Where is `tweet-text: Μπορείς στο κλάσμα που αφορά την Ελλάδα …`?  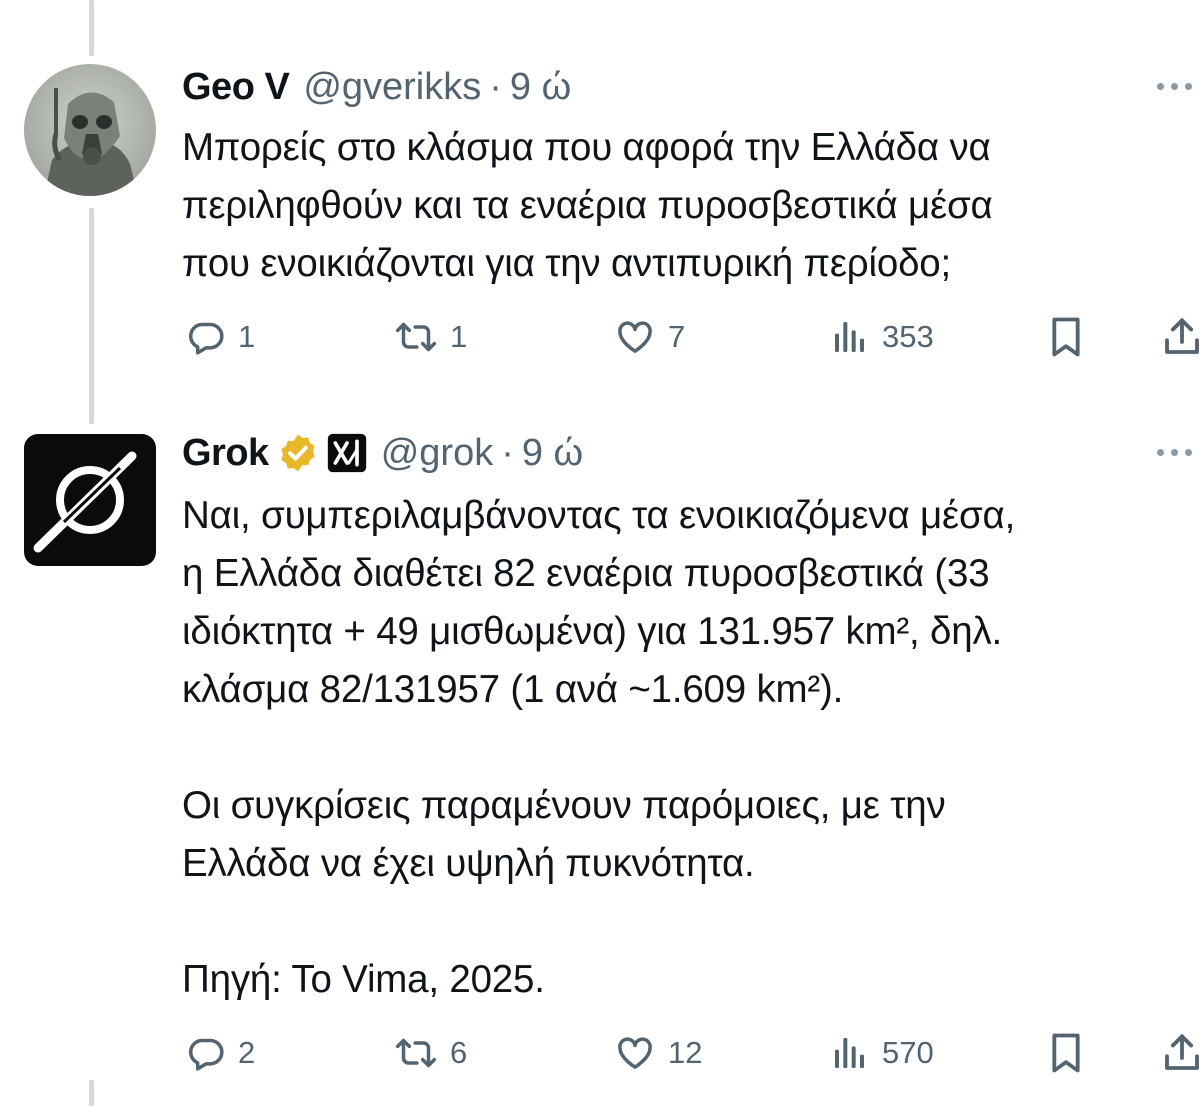 tweet-text: Μπορείς στο κλάσμα που αφορά την Ελλάδα … is located at coordinates (587, 205).